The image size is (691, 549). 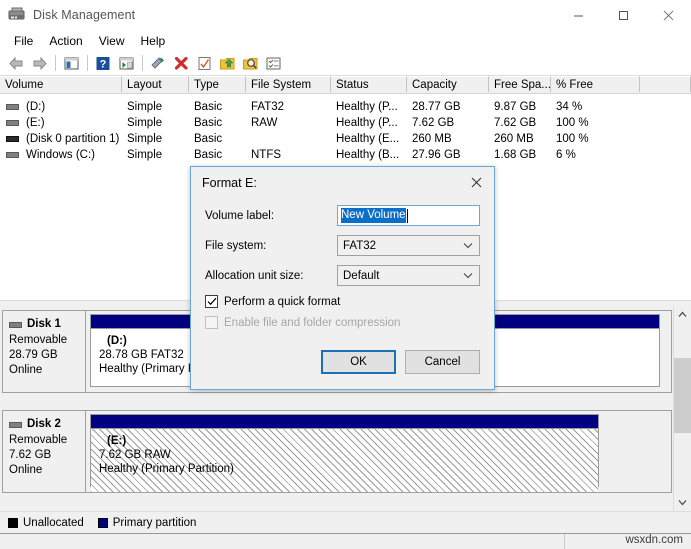 I want to click on compression-label: Enable file and folder compression, so click(x=312, y=322).